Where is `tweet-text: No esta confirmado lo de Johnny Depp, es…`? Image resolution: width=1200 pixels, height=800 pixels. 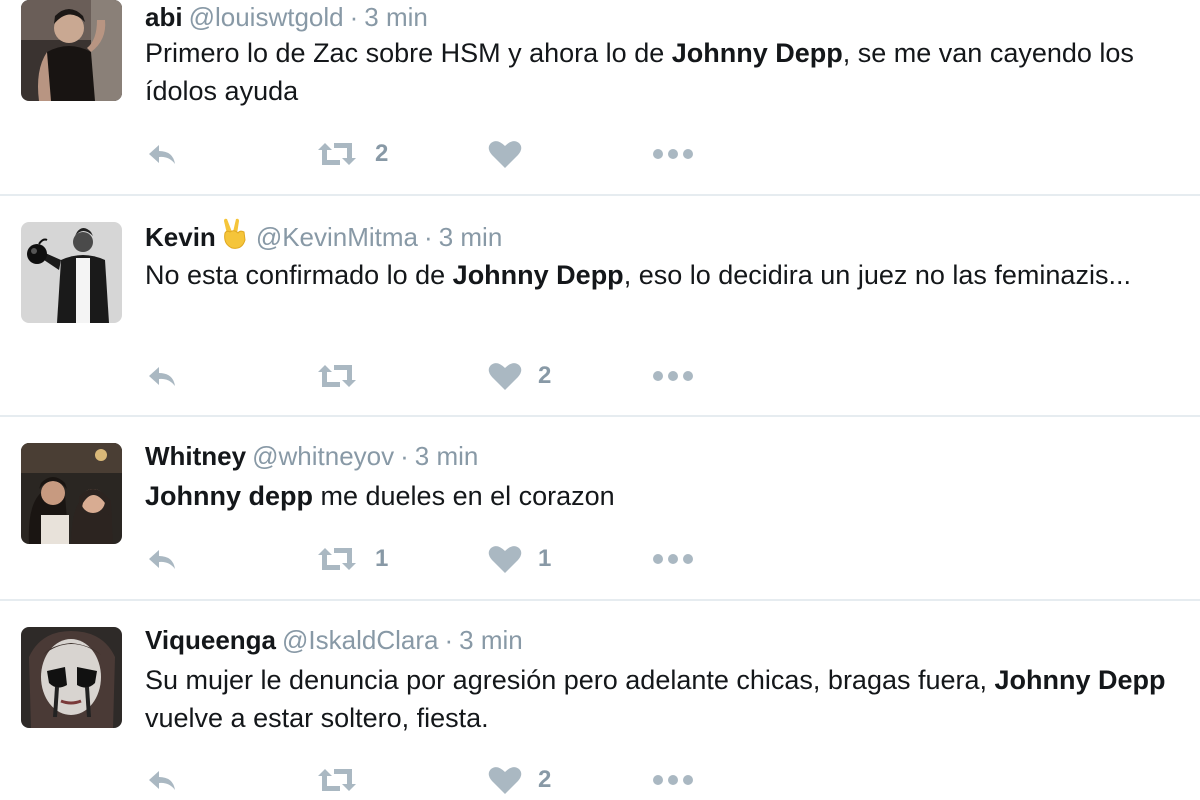
tweet-text: No esta confirmado lo de Johnny Depp, es… is located at coordinates (667, 275).